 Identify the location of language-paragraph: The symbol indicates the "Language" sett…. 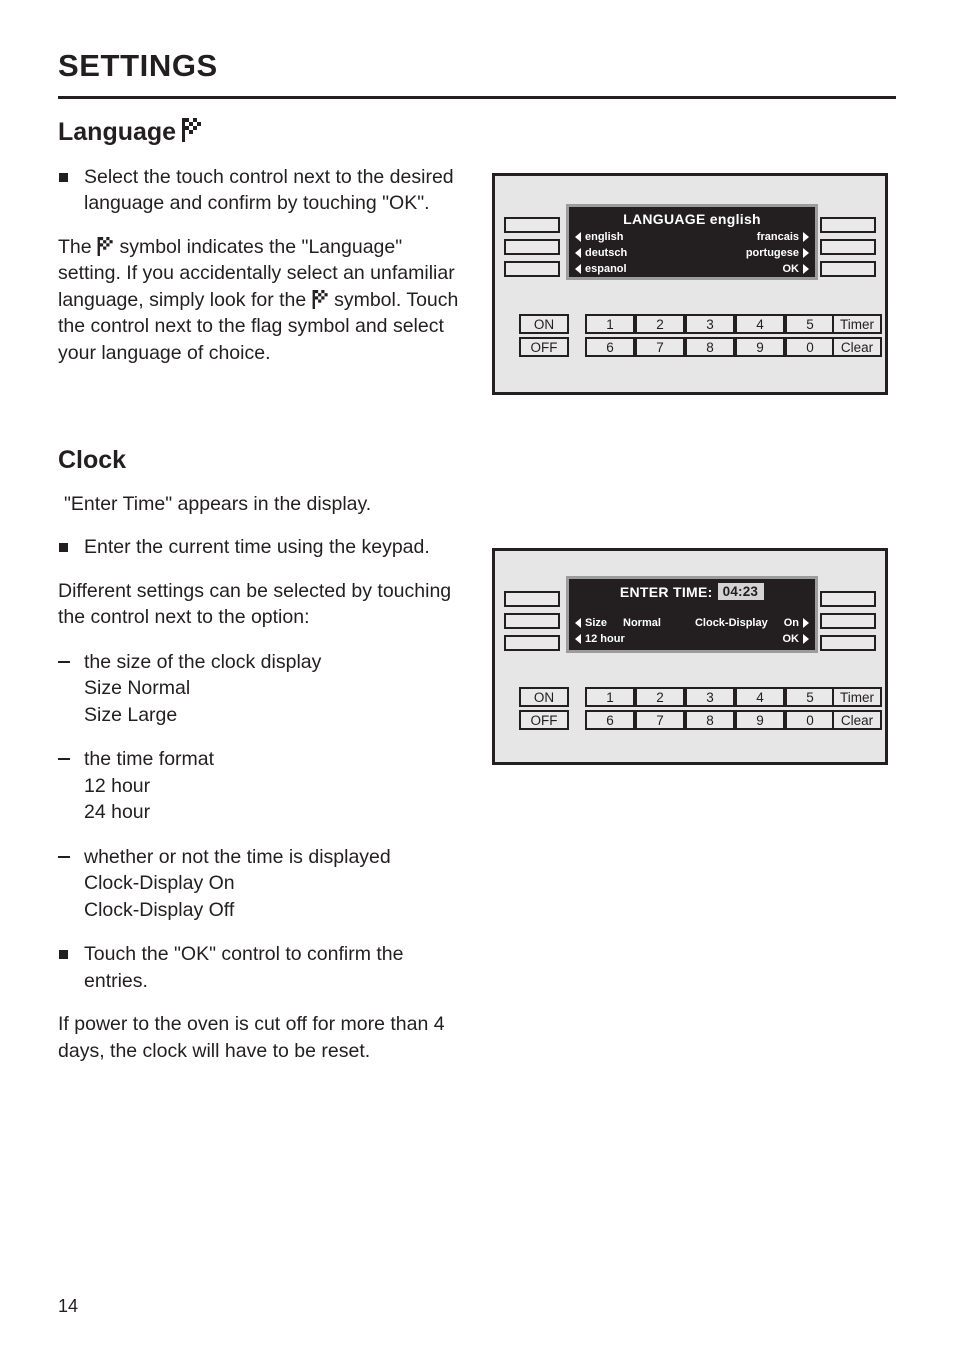
(263, 300).